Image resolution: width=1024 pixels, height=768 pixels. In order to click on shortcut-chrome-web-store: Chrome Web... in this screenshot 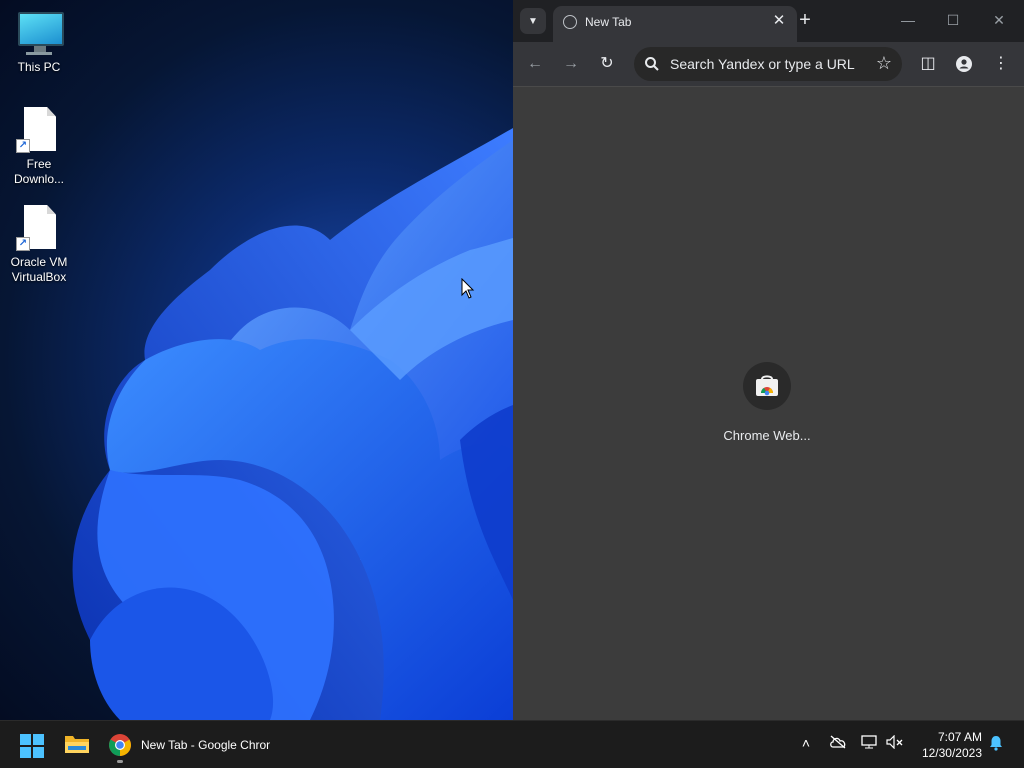, I will do `click(767, 402)`.